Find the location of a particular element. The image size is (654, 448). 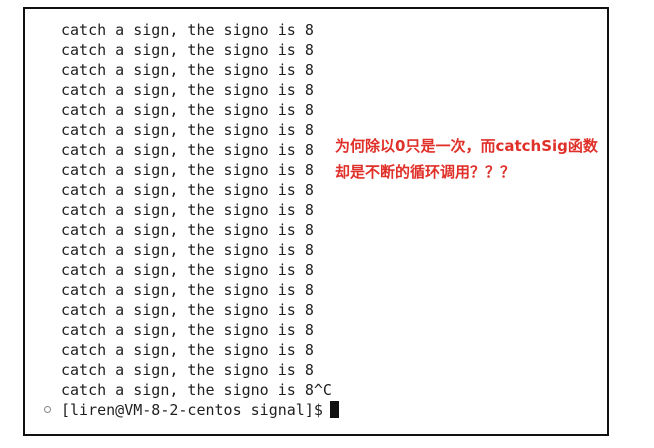

terminal-line: catch a sign, the signo is 8^C is located at coordinates (196, 390).